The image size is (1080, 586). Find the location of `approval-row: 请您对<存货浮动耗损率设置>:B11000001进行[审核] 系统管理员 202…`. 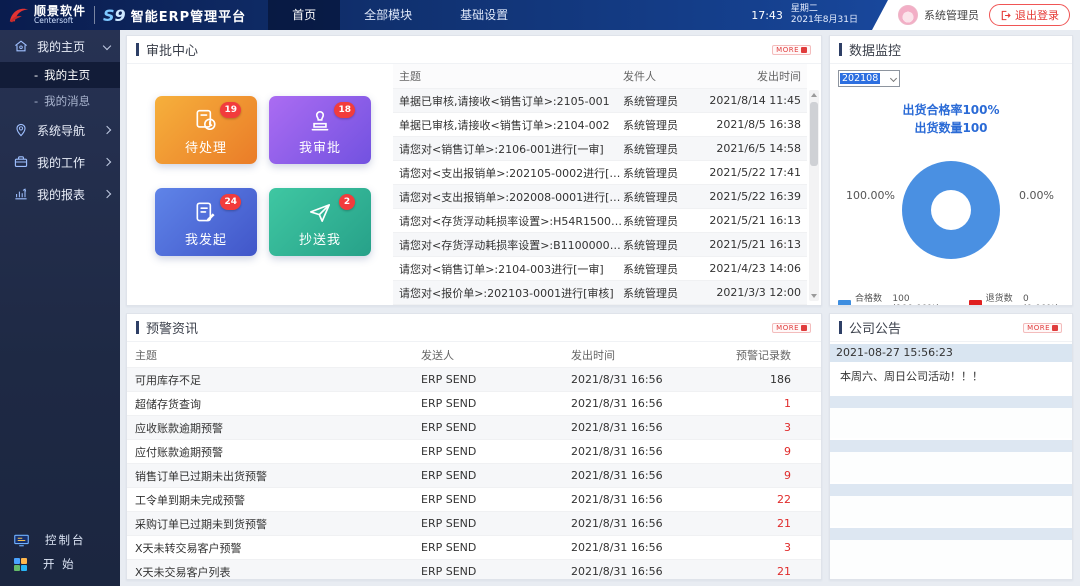

approval-row: 请您对<存货浮动耗损率设置>:B11000001进行[审核] 系统管理员 202… is located at coordinates (600, 245).